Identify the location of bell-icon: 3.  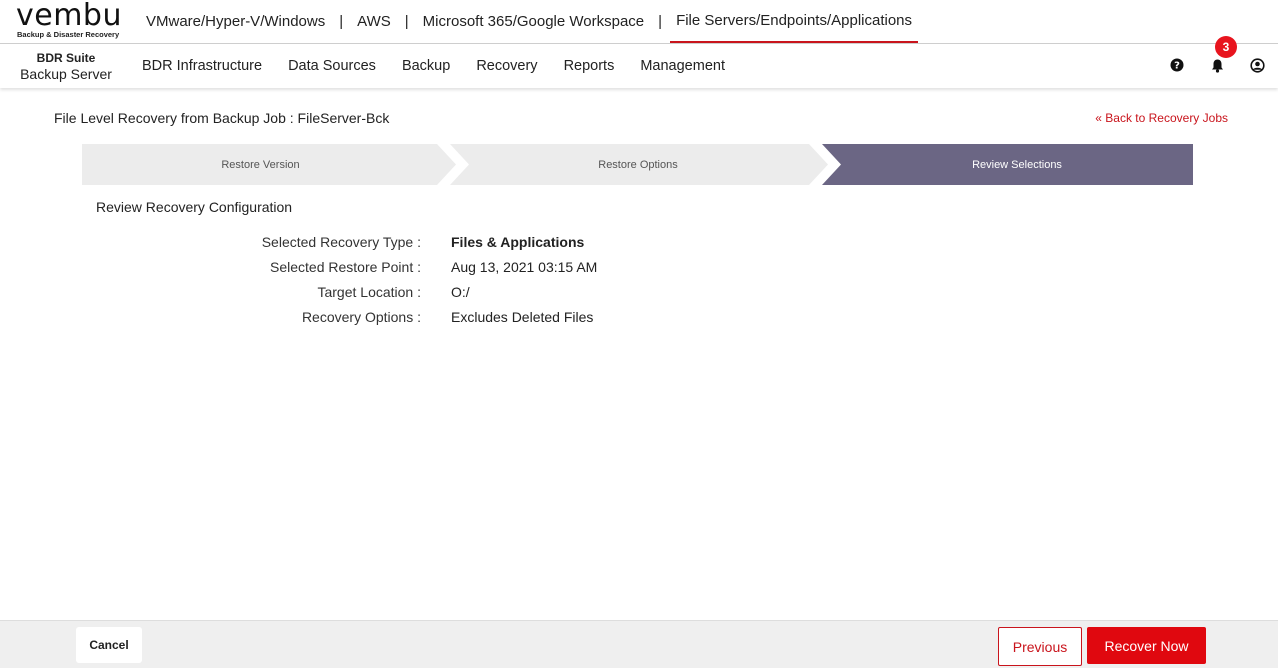
(1223, 55).